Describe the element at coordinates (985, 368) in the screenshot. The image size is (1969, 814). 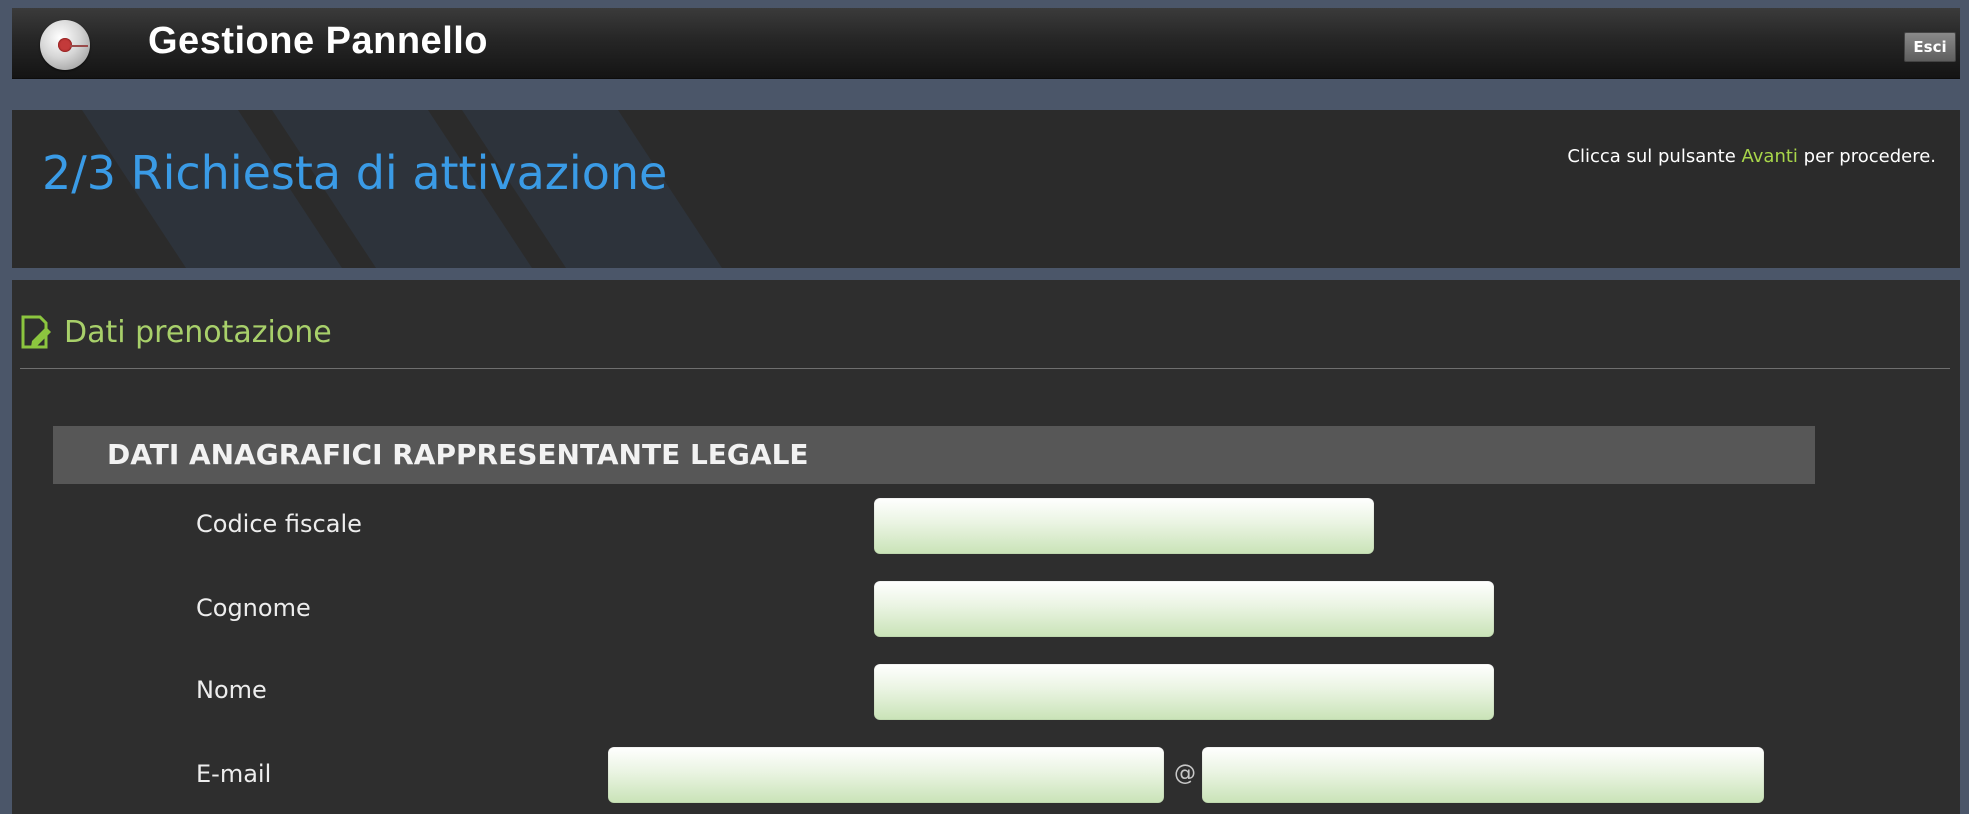
I see `section-divider` at that location.